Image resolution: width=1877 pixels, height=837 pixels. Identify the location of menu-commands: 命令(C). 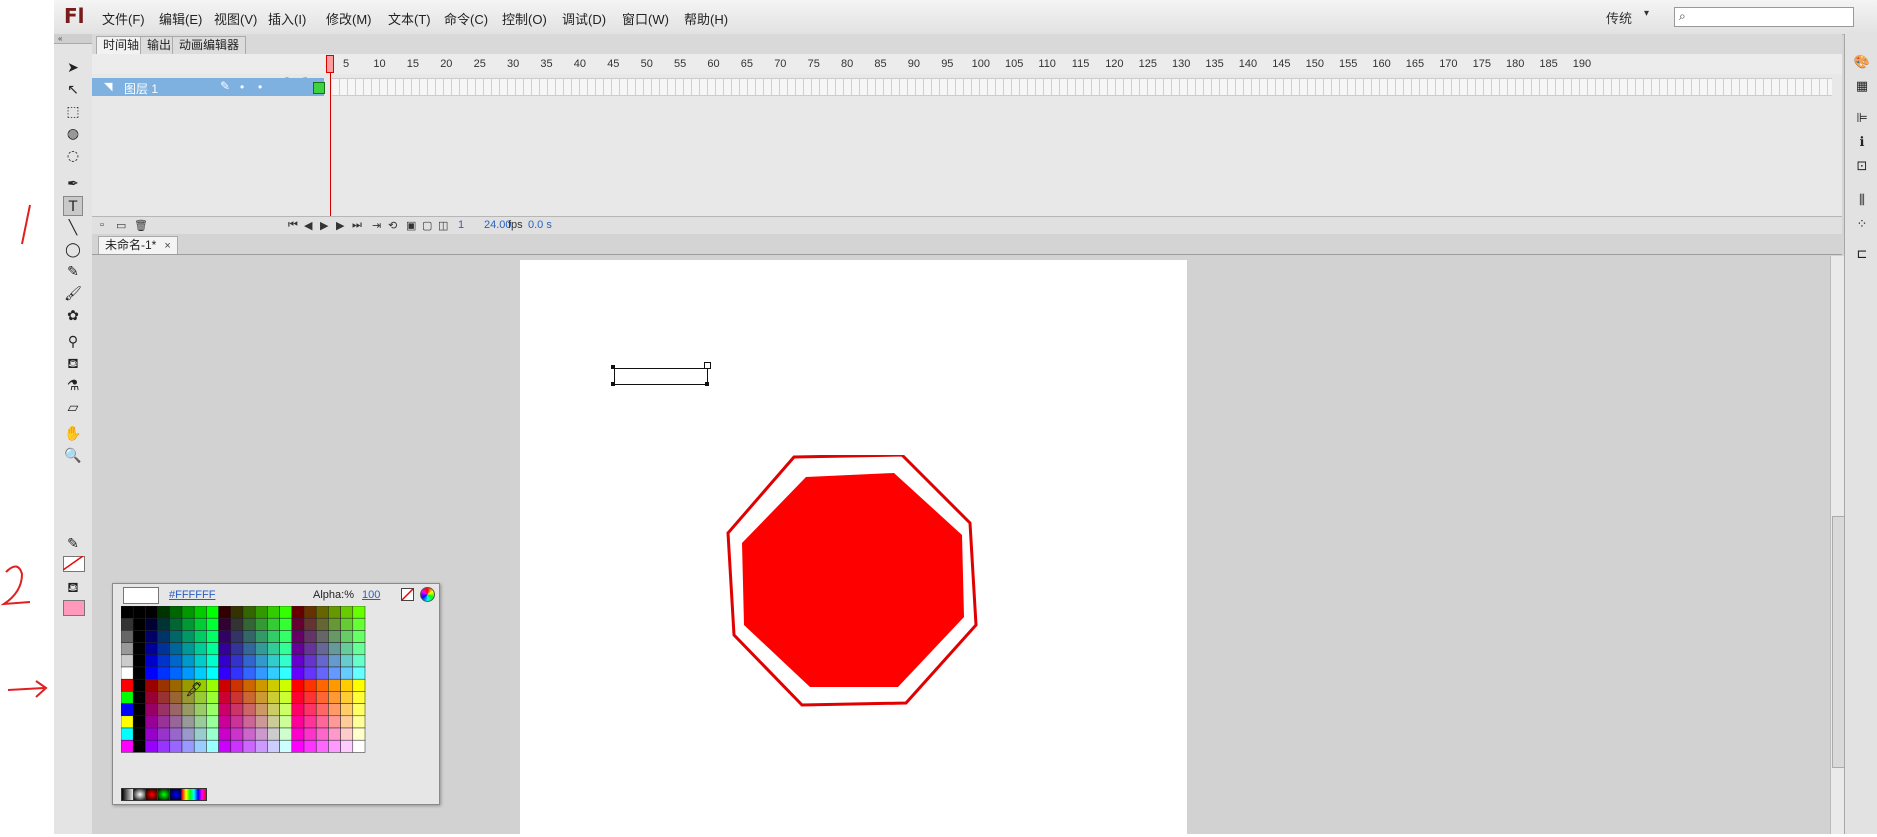
(466, 18).